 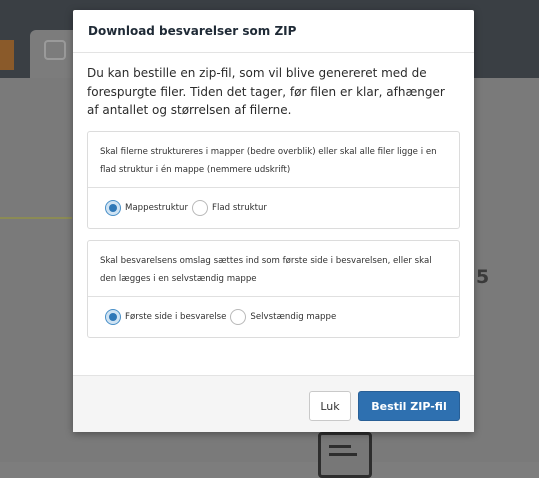 I want to click on background-topbar-right, so click(x=506, y=54).